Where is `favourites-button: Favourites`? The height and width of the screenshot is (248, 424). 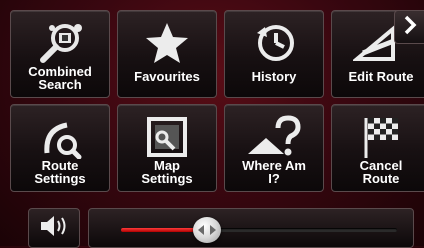 favourites-button: Favourites is located at coordinates (167, 54).